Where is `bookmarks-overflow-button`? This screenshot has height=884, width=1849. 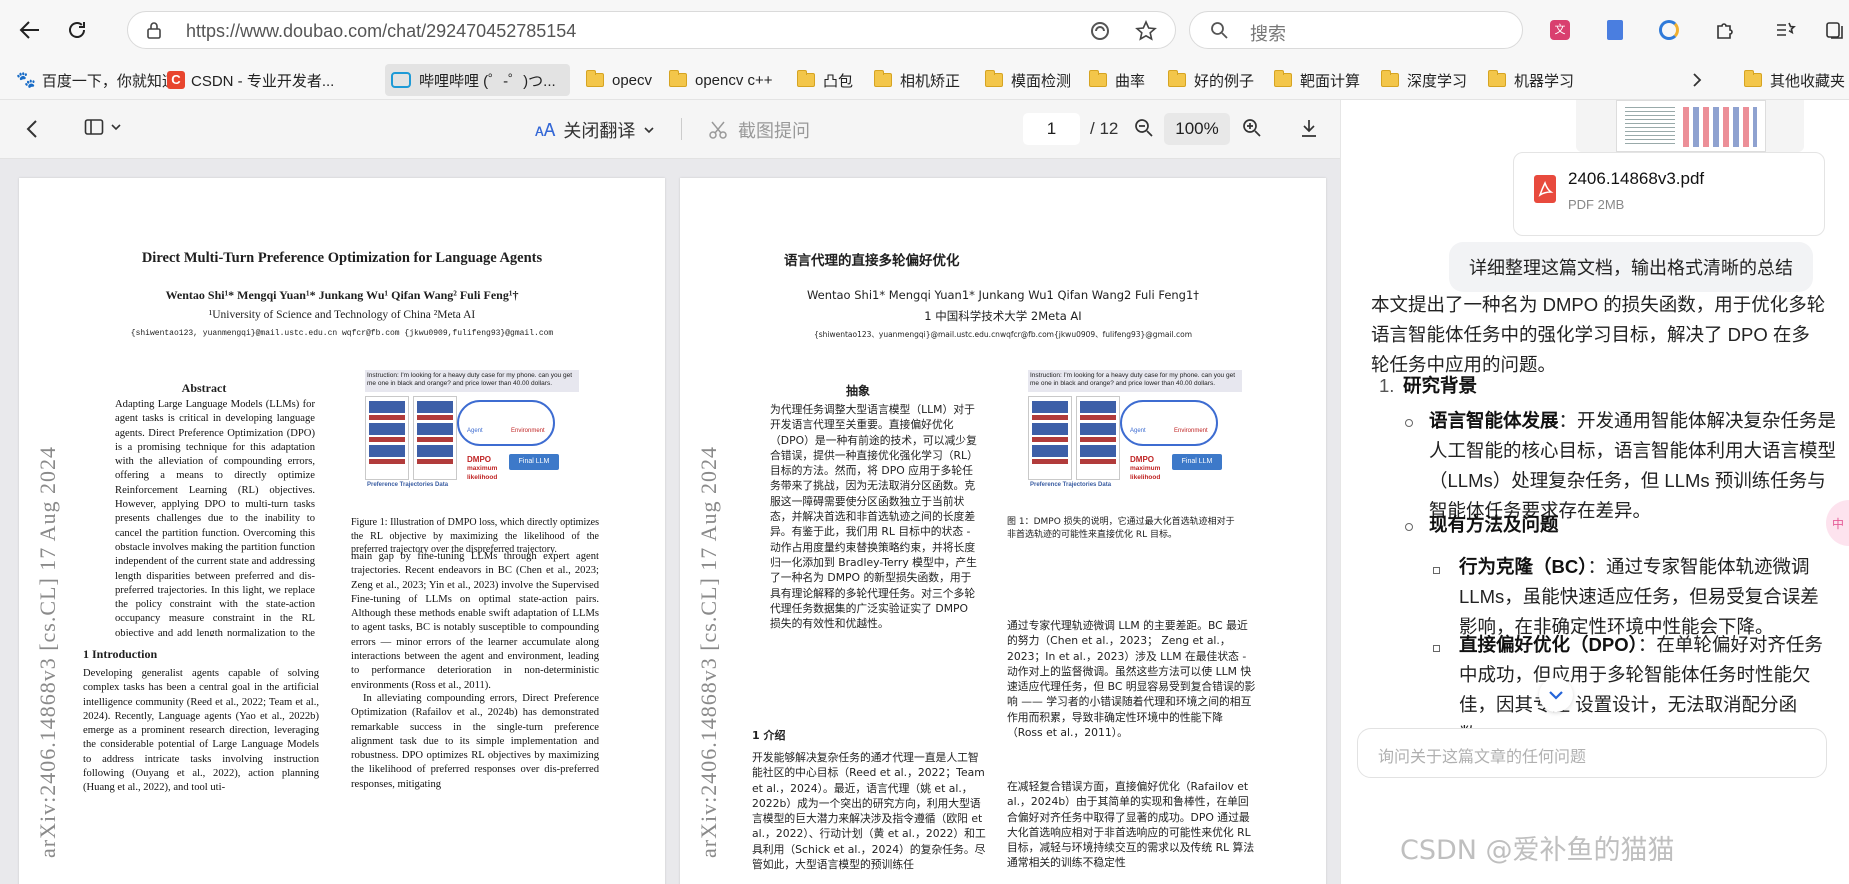
bookmarks-overflow-button is located at coordinates (1697, 80).